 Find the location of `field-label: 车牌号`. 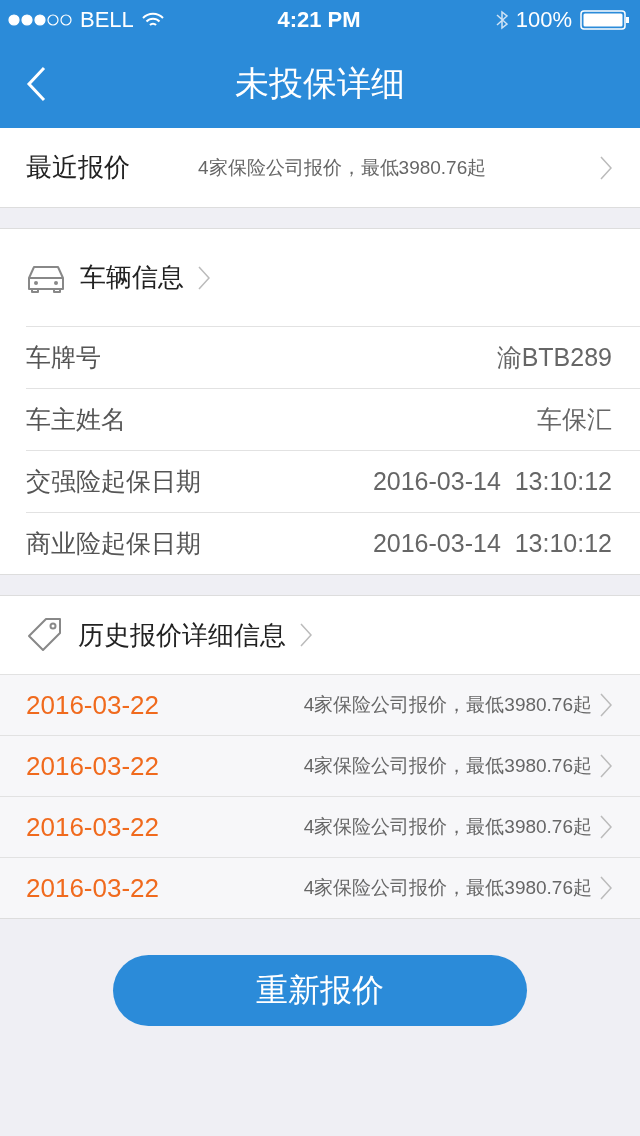

field-label: 车牌号 is located at coordinates (63, 357).